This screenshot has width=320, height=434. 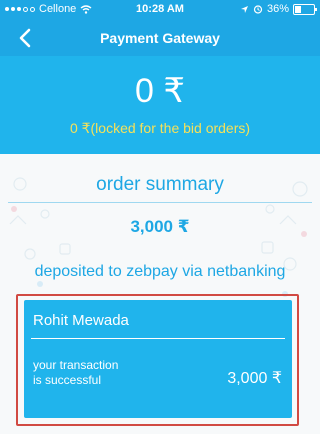 I want to click on transaction-status-line-1: your transaction, so click(x=76, y=365).